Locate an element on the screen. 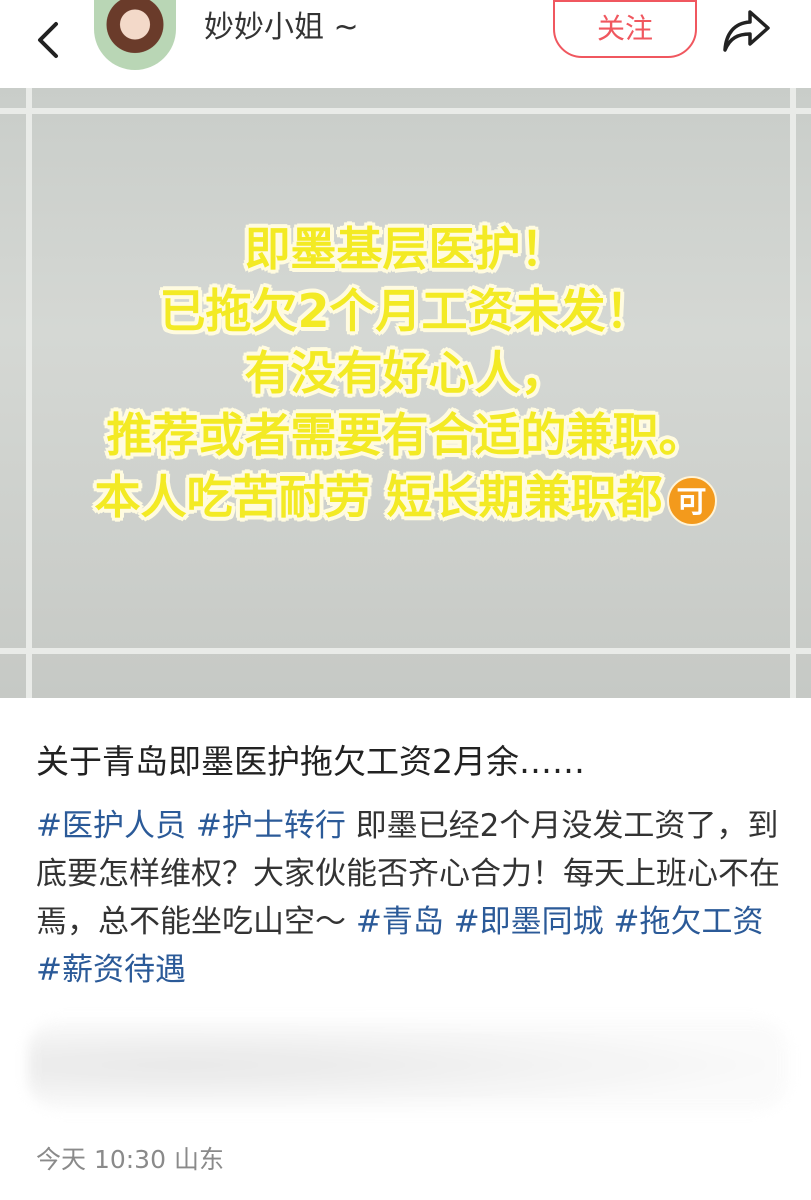  top-bar: 妙妙小姐 ~ 关注 is located at coordinates (405, 44).